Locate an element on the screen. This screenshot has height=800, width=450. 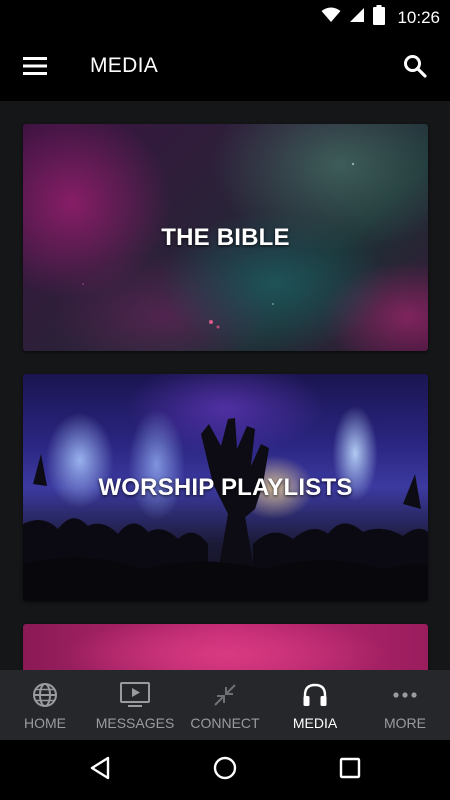
nav-item-more: MORE is located at coordinates (405, 705).